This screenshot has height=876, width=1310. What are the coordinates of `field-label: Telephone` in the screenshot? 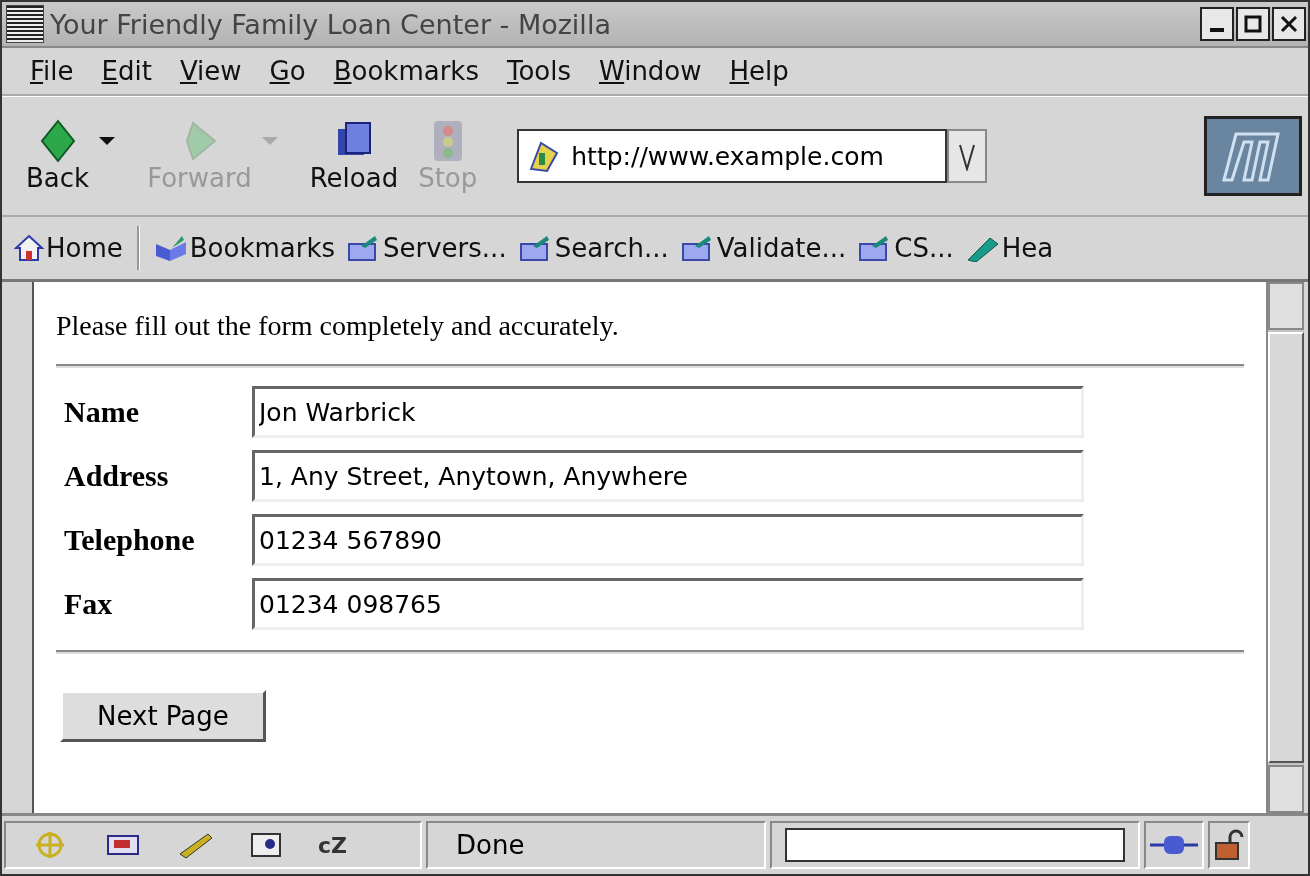 It's located at (130, 540).